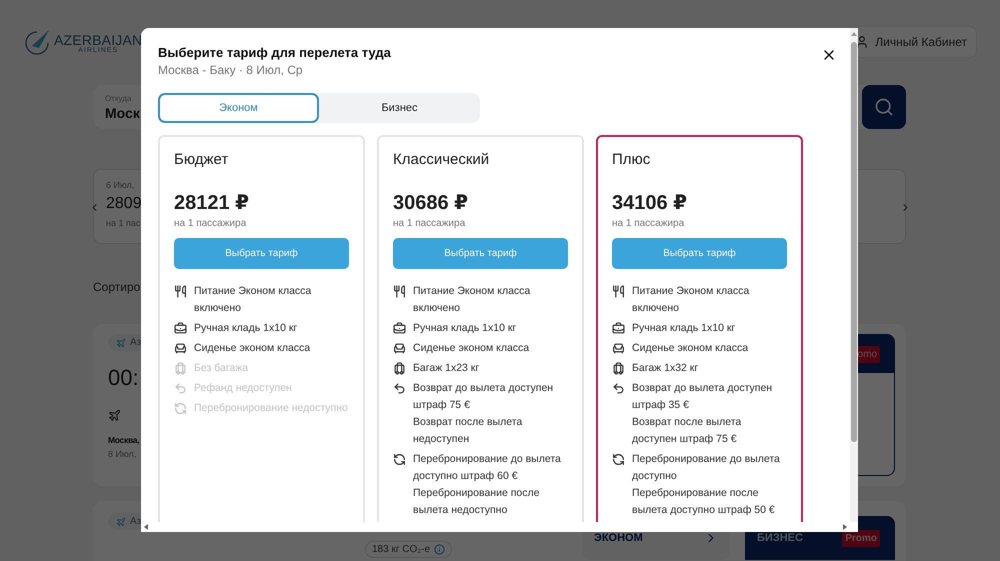 The height and width of the screenshot is (561, 1000). Describe the element at coordinates (650, 203) in the screenshot. I see `fare-price: 34106 ₽` at that location.